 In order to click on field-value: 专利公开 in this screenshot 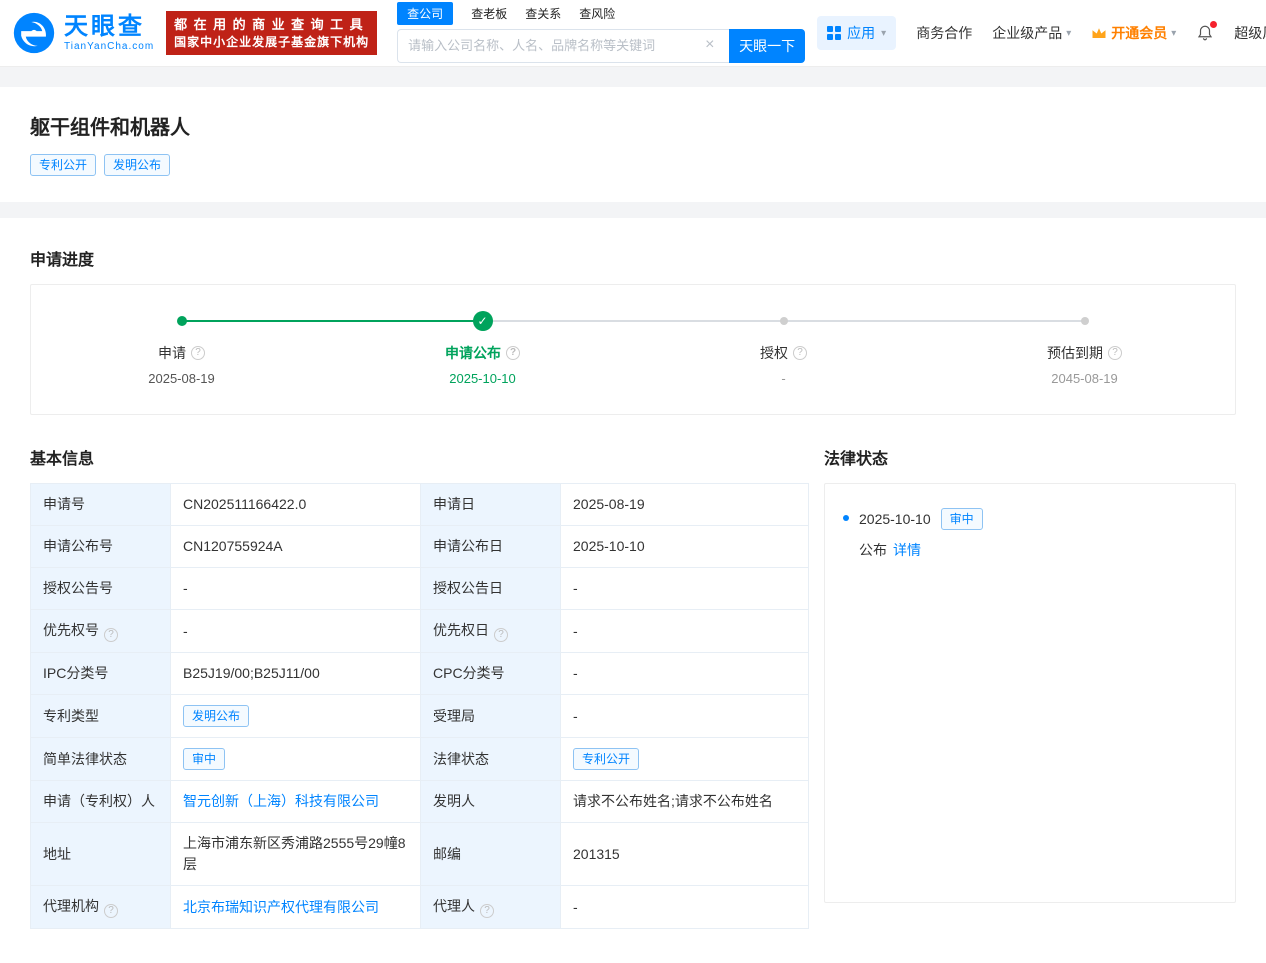, I will do `click(684, 759)`.